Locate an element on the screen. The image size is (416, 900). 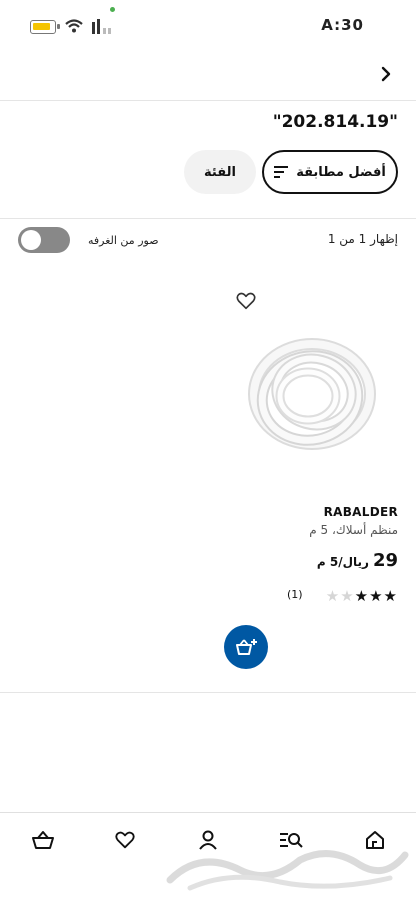
list-end-divider is located at coordinates (208, 692).